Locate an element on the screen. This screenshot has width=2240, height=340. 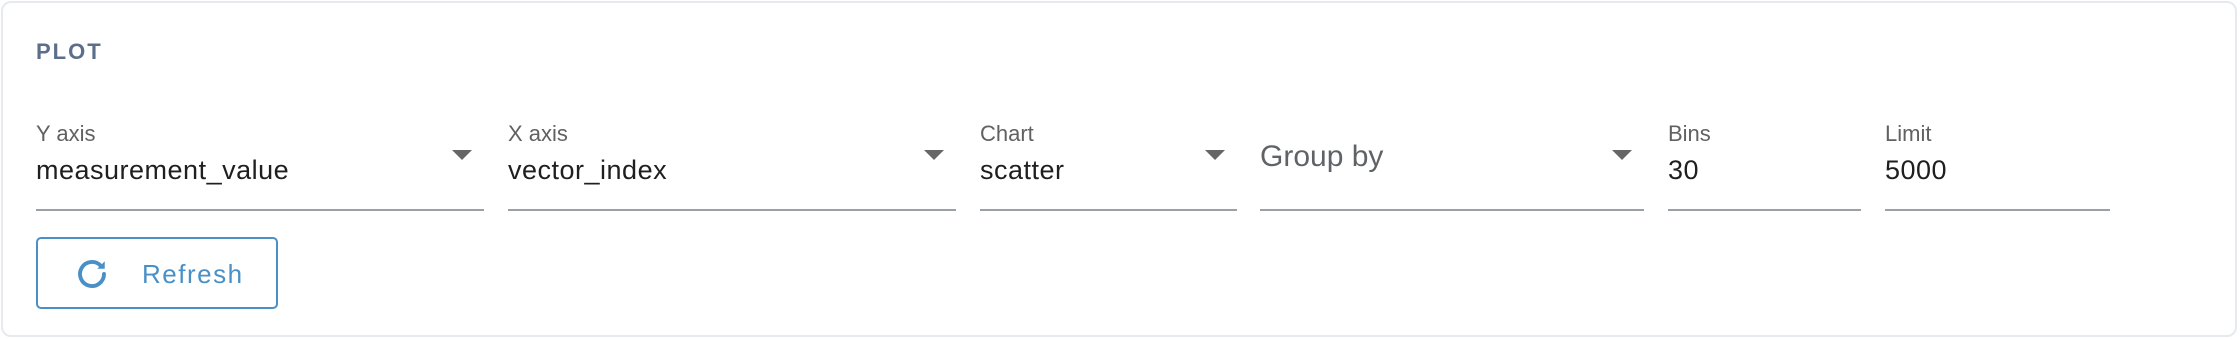
refresh-icon is located at coordinates (92, 274).